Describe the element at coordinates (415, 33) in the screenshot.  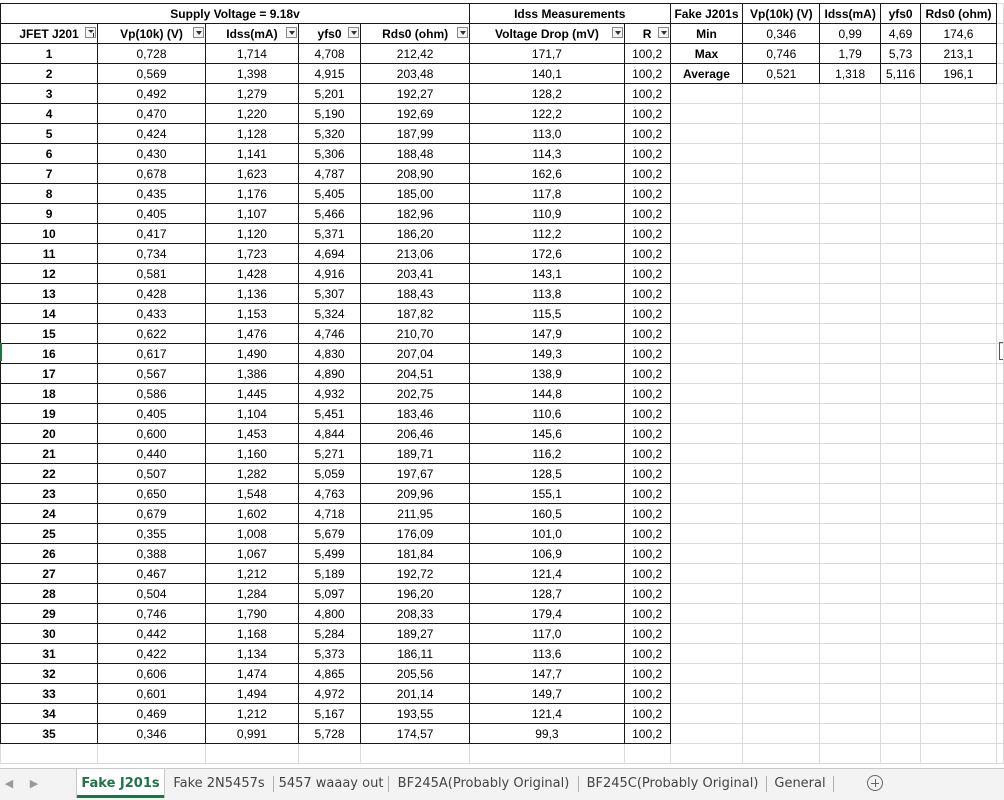
I see `column-header: Rds0 (ohm)` at that location.